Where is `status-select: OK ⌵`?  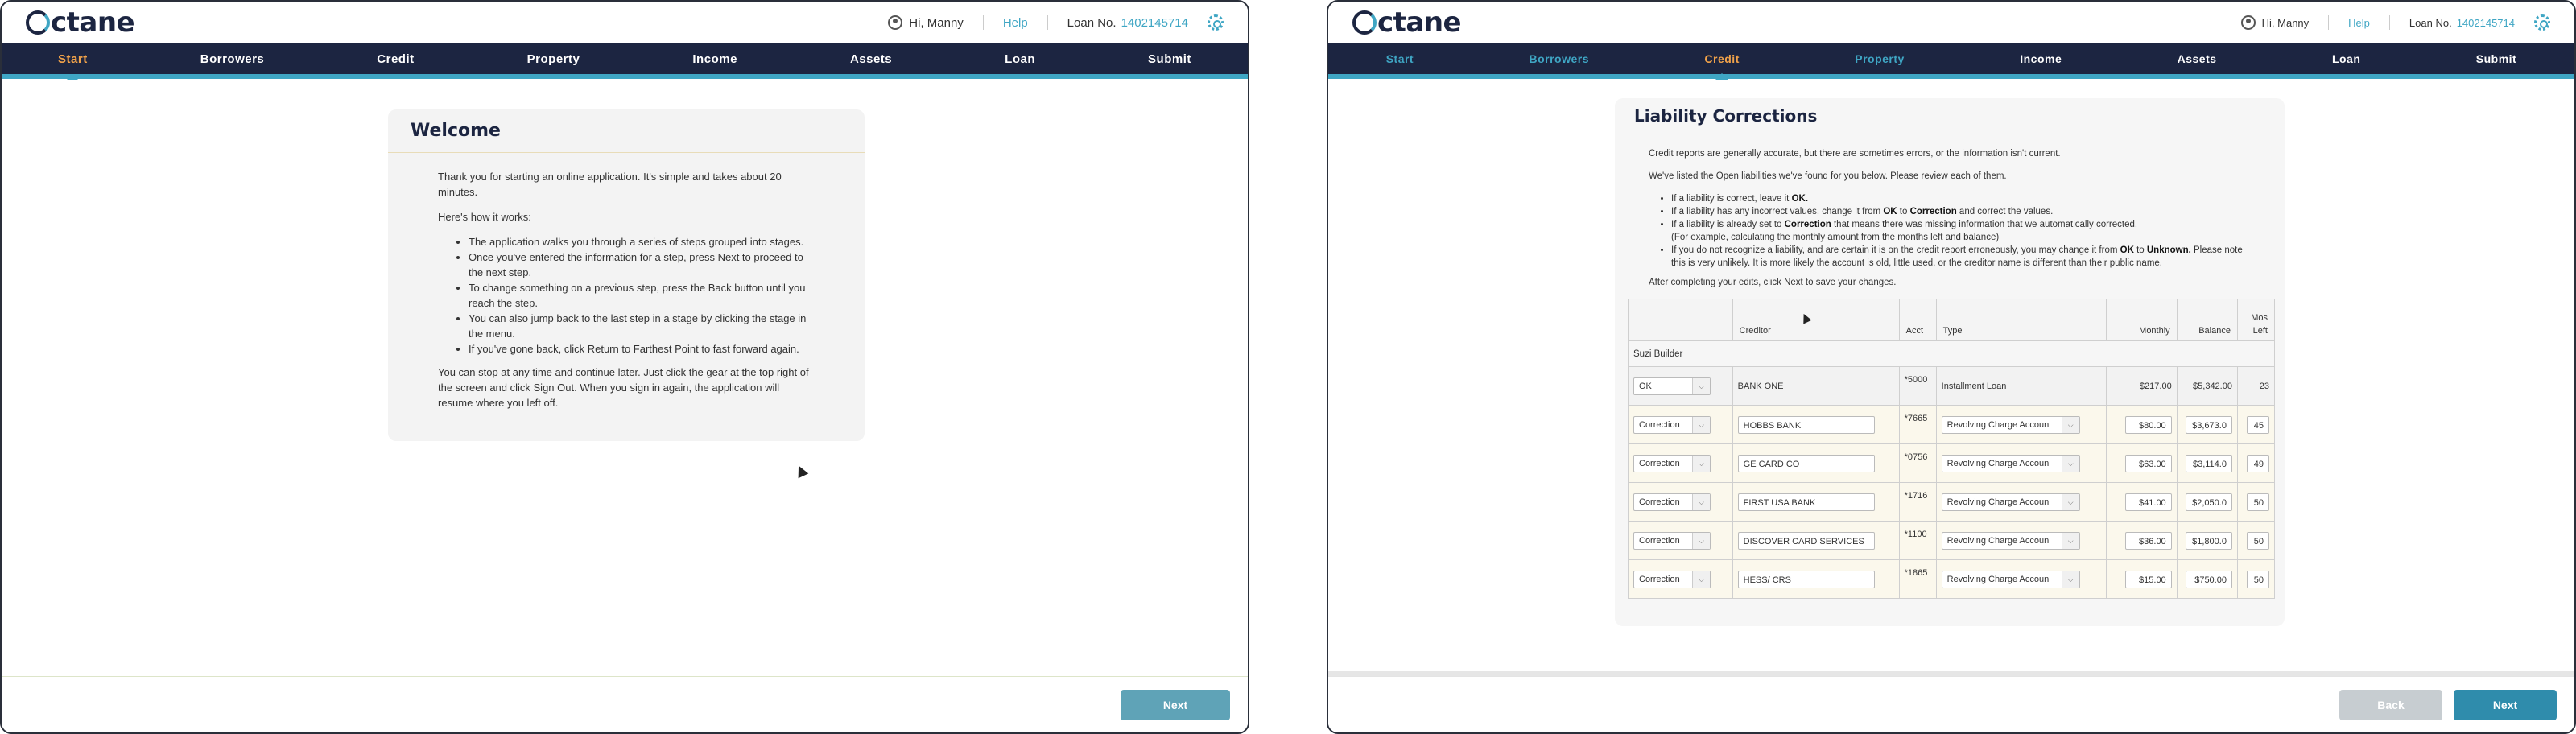 status-select: OK ⌵ is located at coordinates (1672, 386).